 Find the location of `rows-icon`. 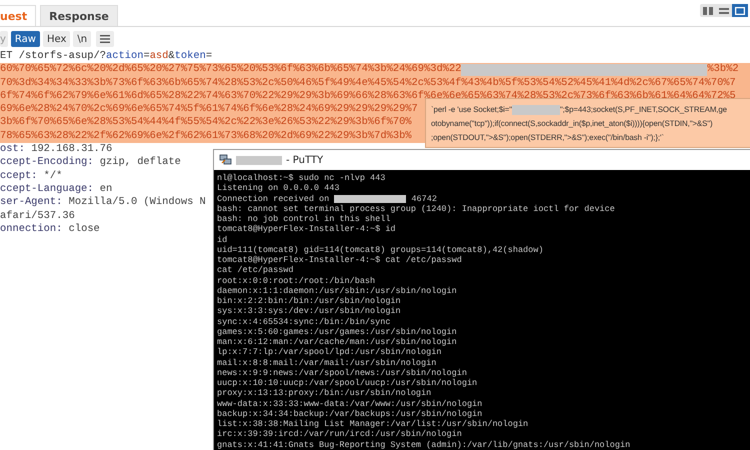

rows-icon is located at coordinates (724, 10).